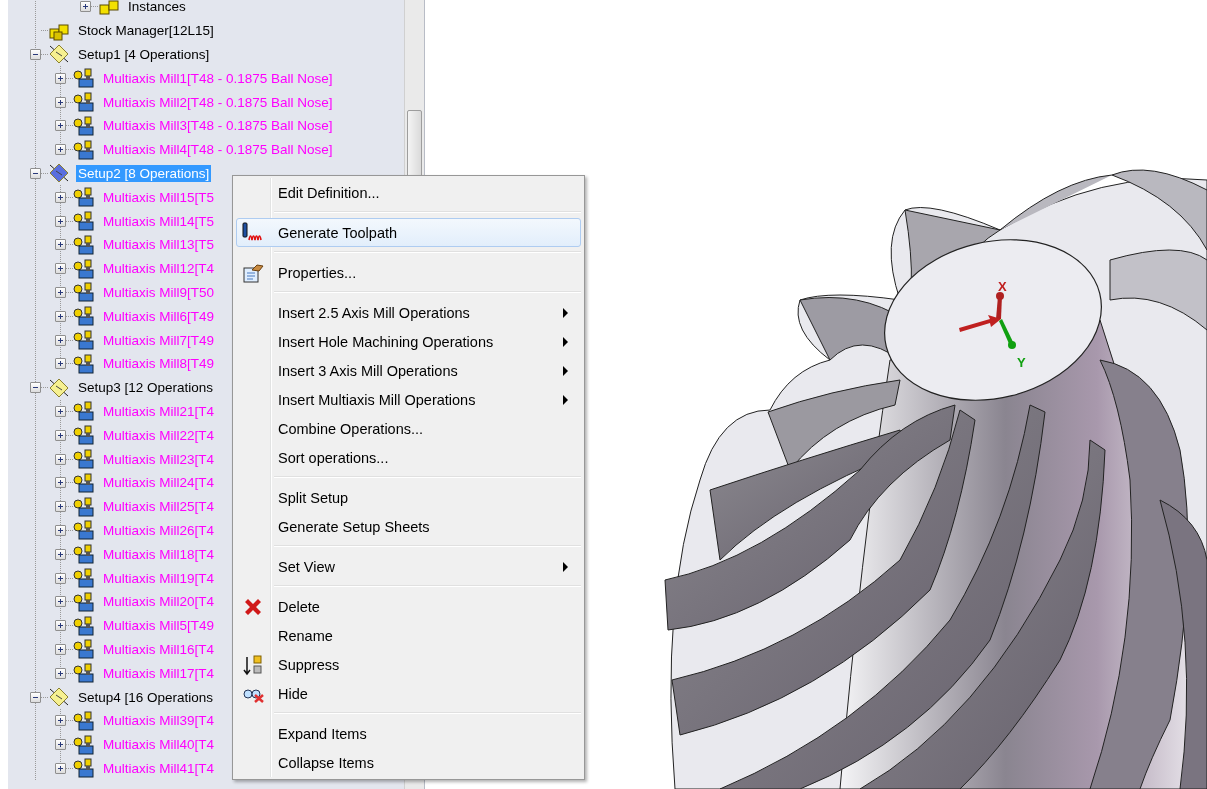 The image size is (1207, 789). Describe the element at coordinates (159, 364) in the screenshot. I see `tree-item: Multiaxis Mill8[T49` at that location.